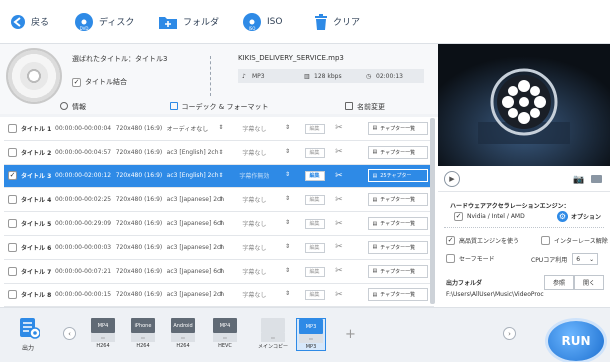 The width and height of the screenshot is (610, 362). I want to click on tab-codec: コーデック & フォーマット, so click(219, 106).